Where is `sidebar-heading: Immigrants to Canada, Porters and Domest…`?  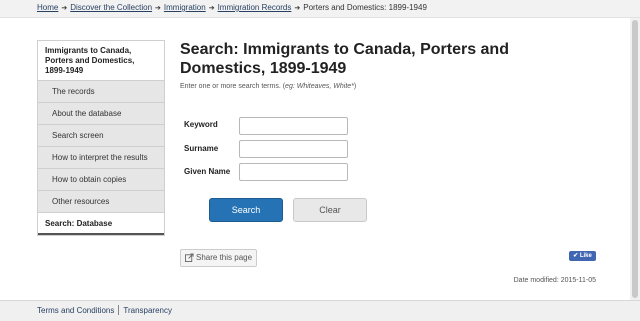 sidebar-heading: Immigrants to Canada, Porters and Domest… is located at coordinates (101, 61).